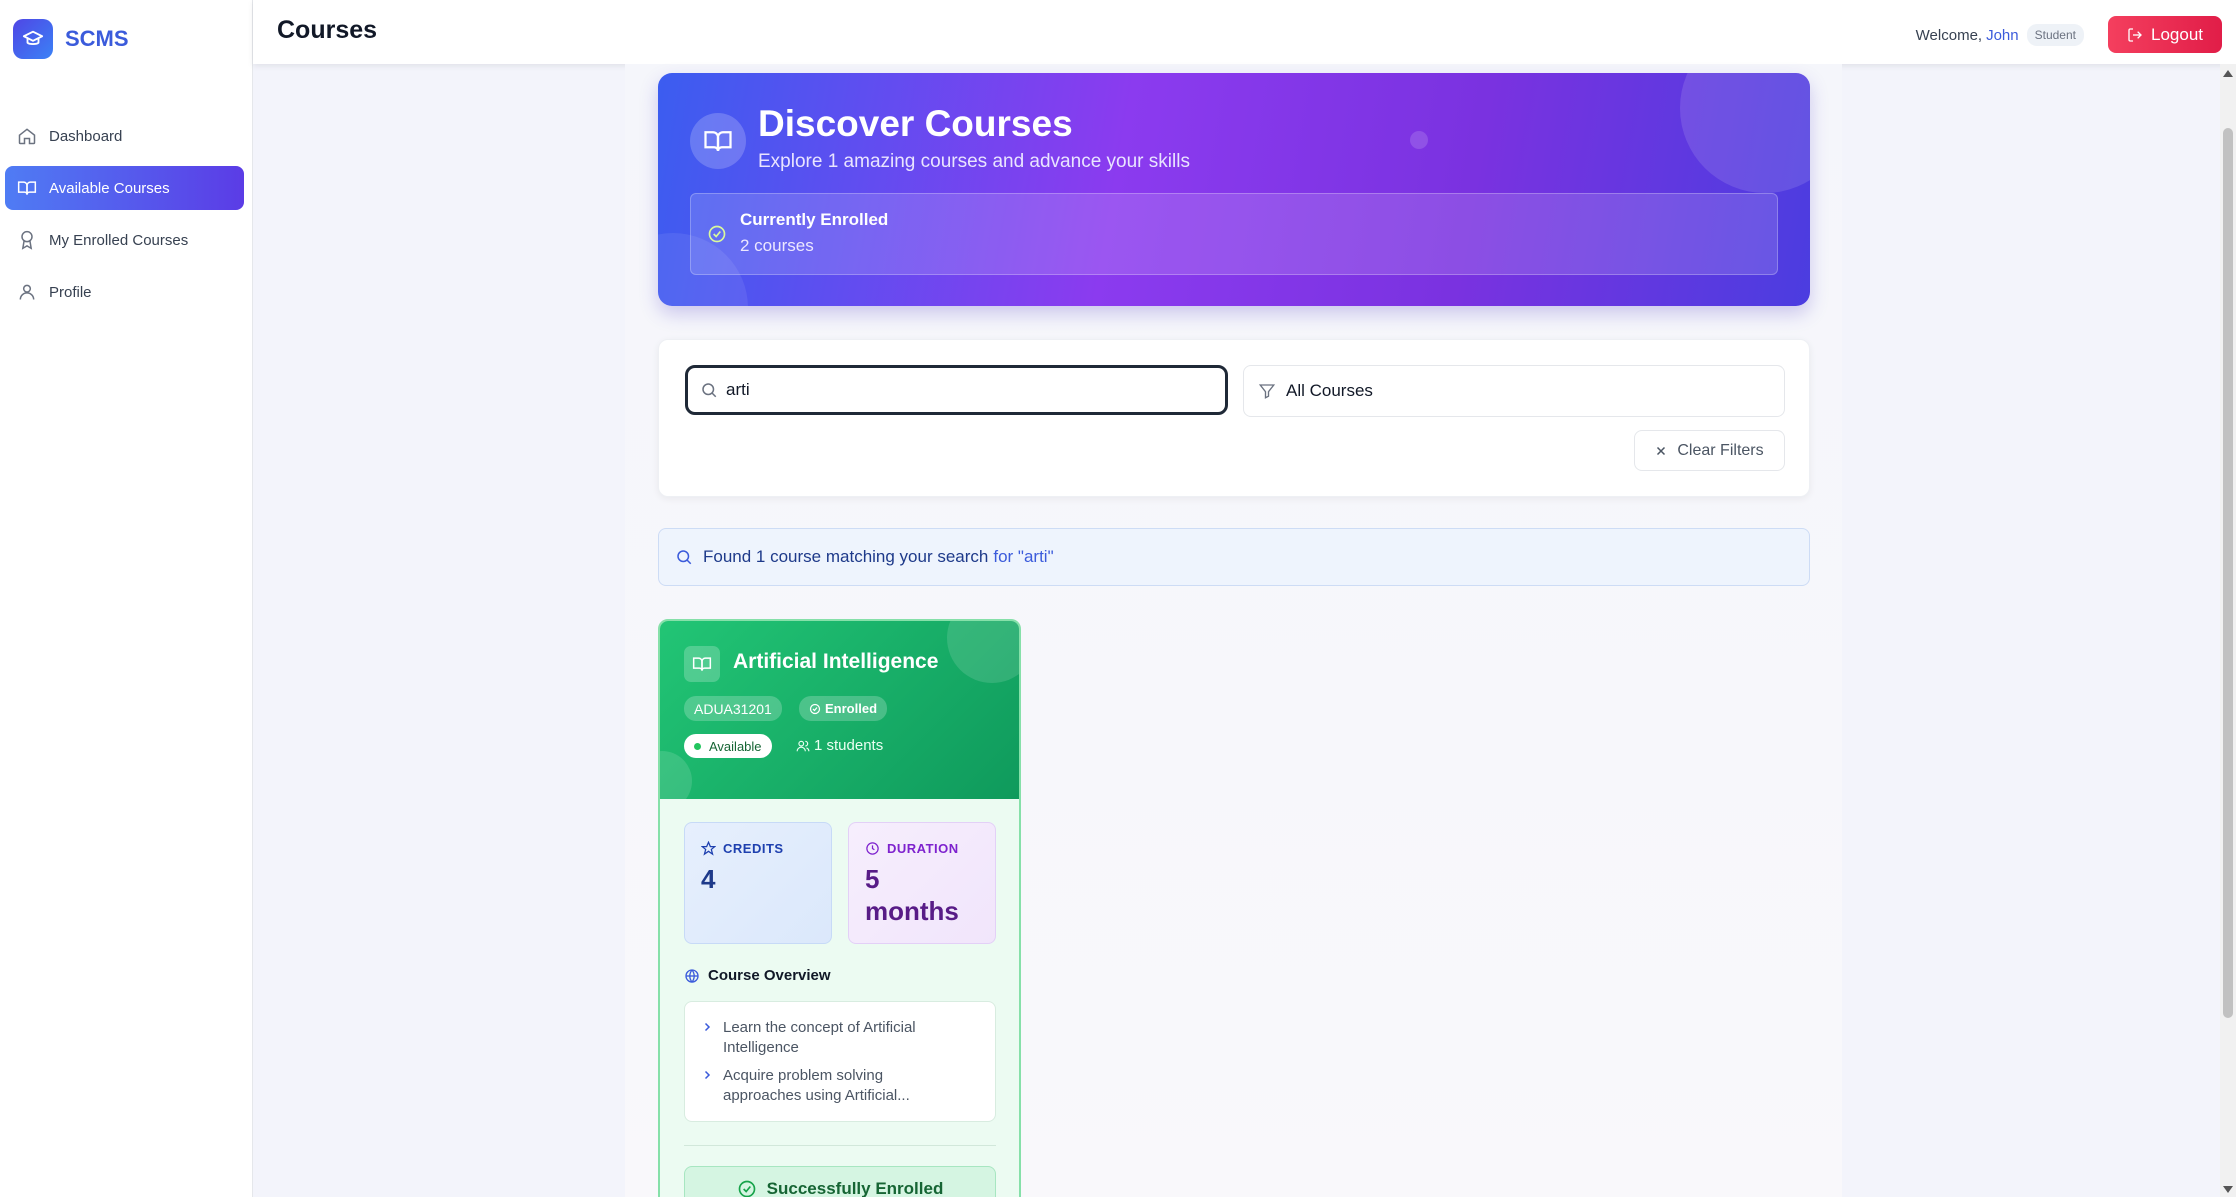  What do you see at coordinates (109, 188) in the screenshot?
I see `sidebar-item-label: Available Courses` at bounding box center [109, 188].